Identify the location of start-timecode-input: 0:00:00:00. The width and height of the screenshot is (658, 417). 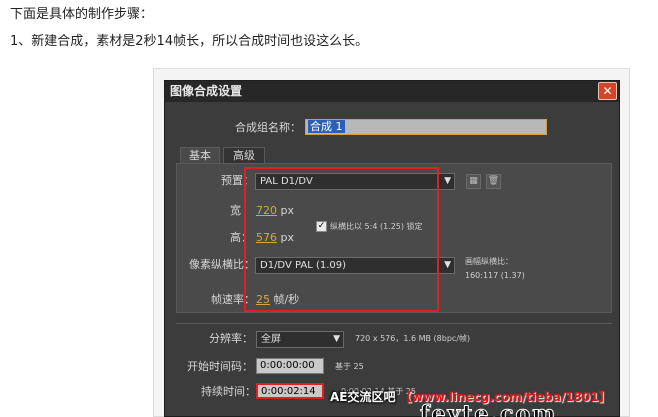
(290, 366).